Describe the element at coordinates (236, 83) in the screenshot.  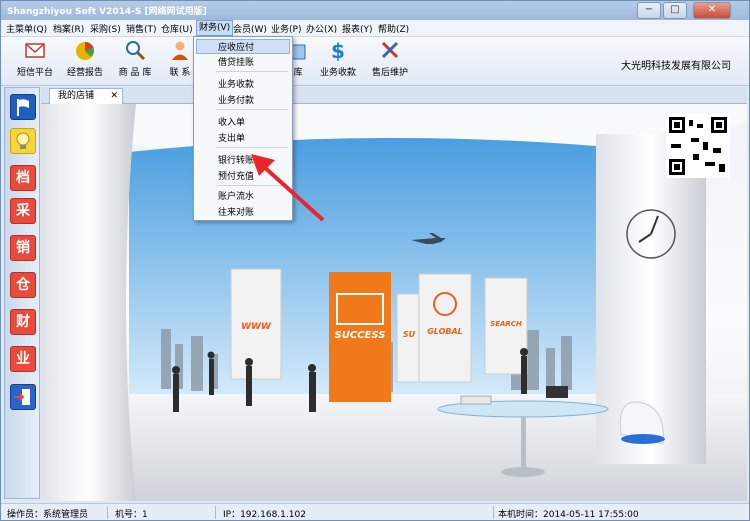
I see `menu-item-business-receipt: 业务收款` at that location.